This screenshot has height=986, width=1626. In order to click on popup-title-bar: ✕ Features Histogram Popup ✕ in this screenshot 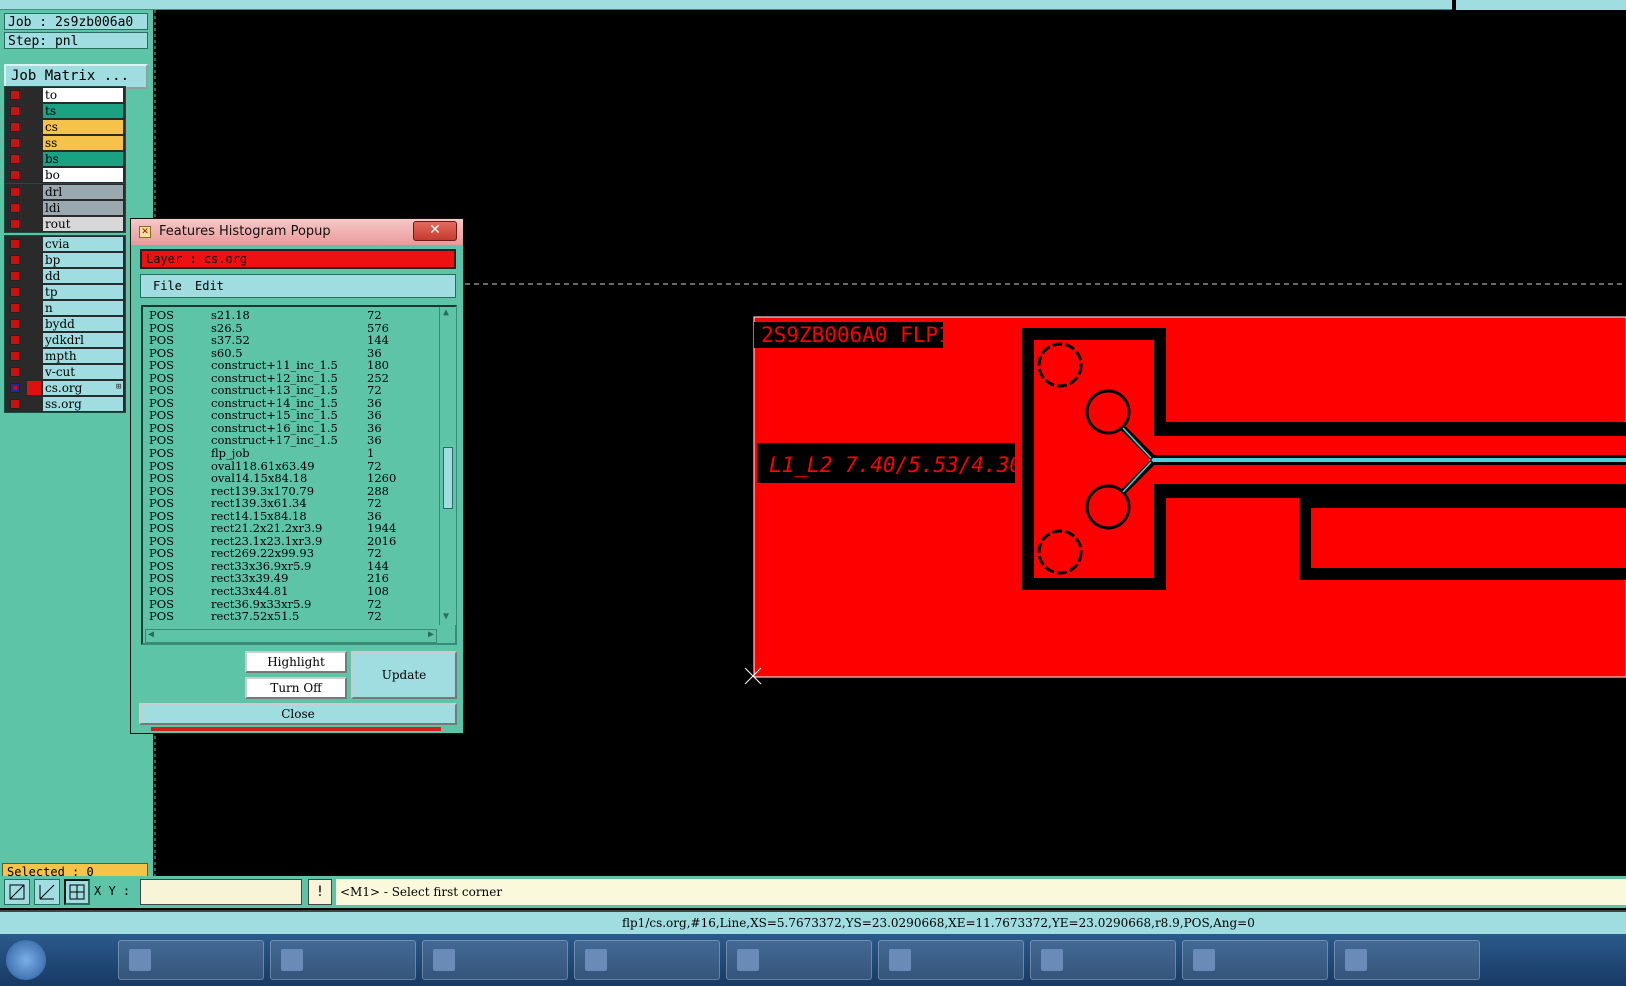, I will do `click(297, 232)`.